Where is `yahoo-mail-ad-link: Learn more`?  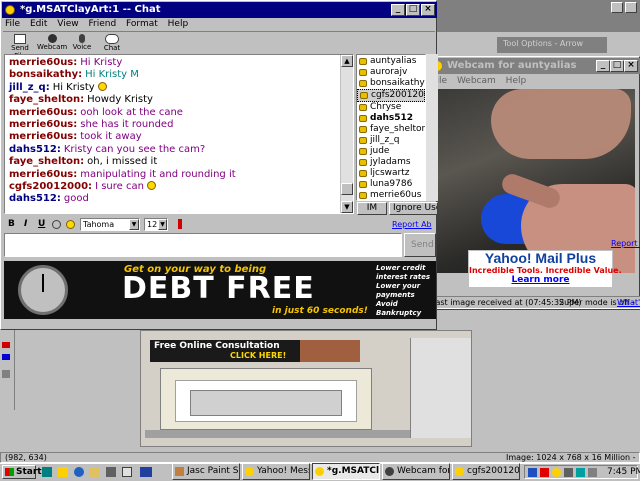 yahoo-mail-ad-link: Learn more is located at coordinates (540, 280).